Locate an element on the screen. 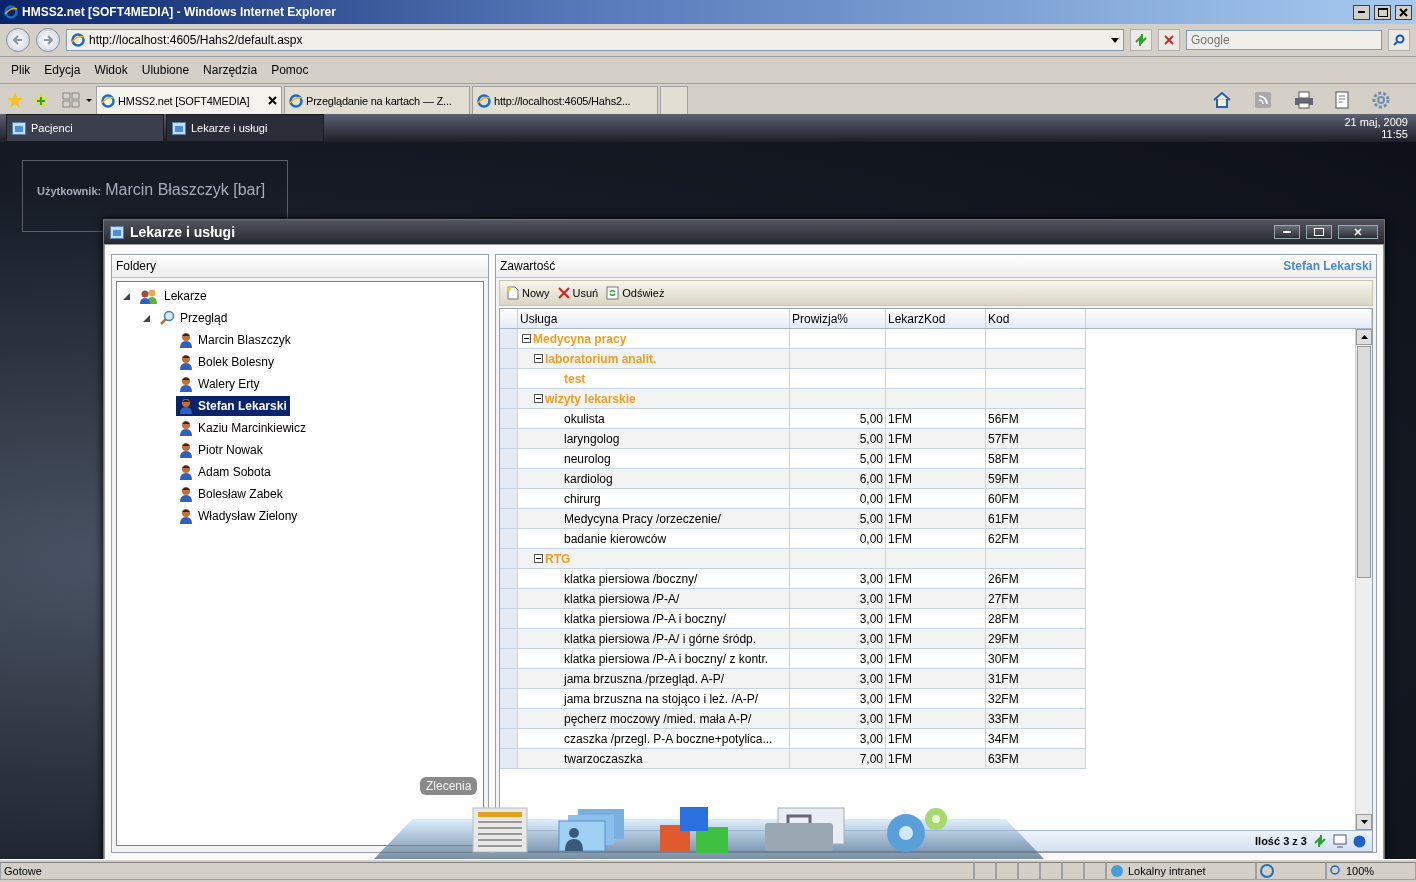 The image size is (1416, 882). scroll-down-button is located at coordinates (1364, 822).